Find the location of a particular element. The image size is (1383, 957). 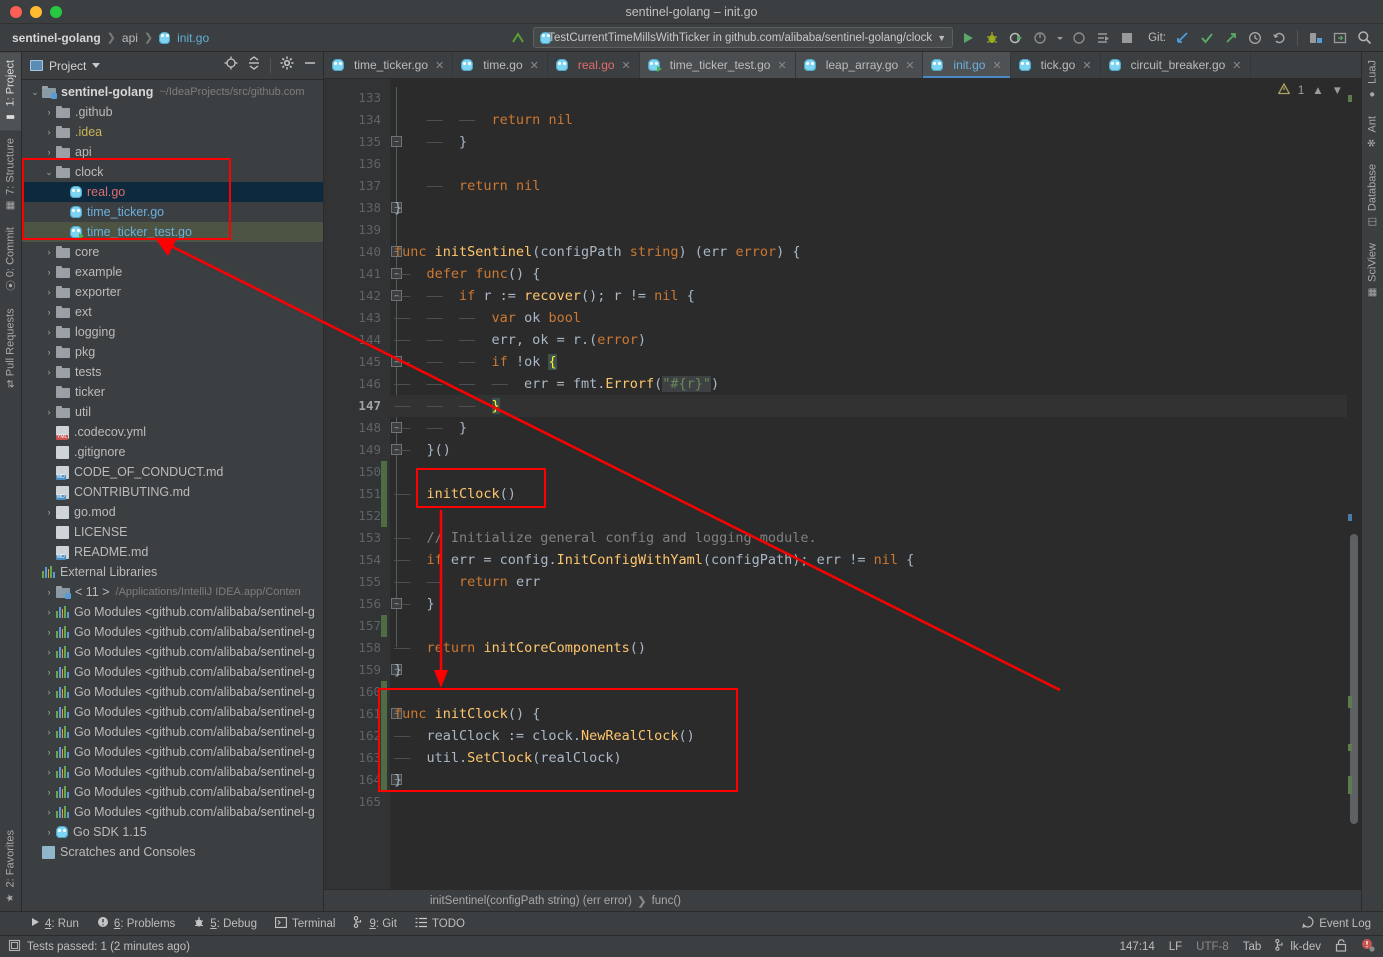

stop-button is located at coordinates (1127, 38).